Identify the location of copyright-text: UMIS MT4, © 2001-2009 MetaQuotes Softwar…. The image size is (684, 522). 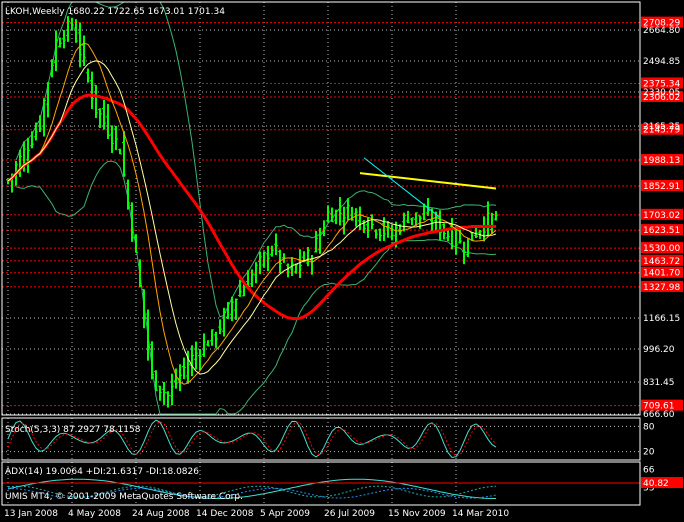
(124, 497).